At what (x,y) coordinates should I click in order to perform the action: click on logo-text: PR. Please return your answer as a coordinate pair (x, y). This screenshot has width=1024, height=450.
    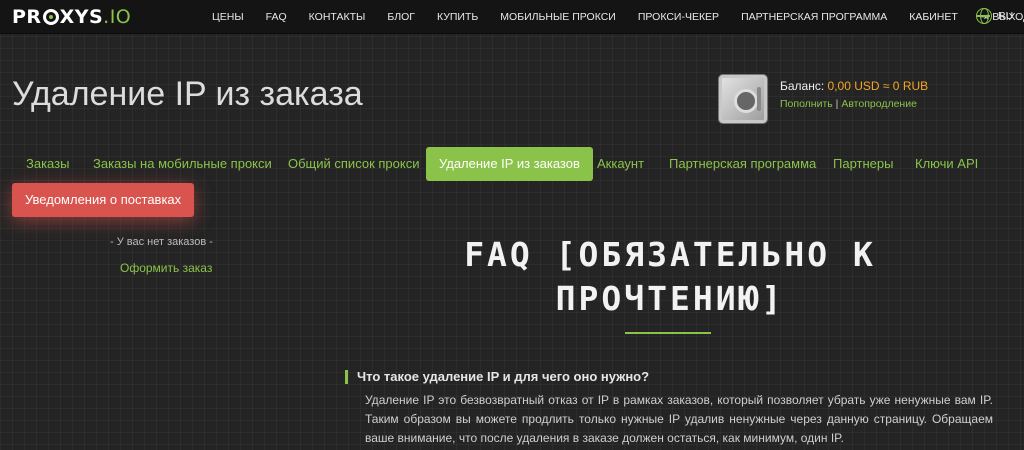
    Looking at the image, I should click on (27, 17).